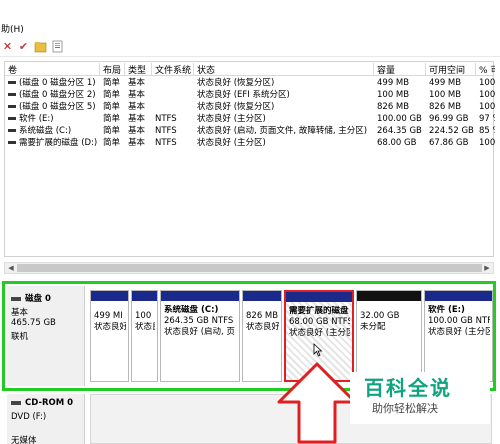 Image resolution: width=500 pixels, height=444 pixels. What do you see at coordinates (46, 336) in the screenshot?
I see `disk-0-label: 磁盘 0 基本 465.75 GB 联机` at bounding box center [46, 336].